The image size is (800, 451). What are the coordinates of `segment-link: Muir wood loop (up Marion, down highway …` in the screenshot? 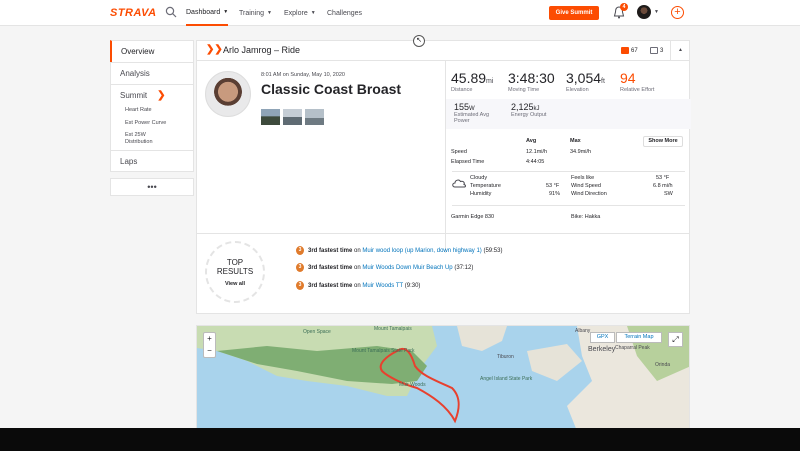 It's located at (421, 251).